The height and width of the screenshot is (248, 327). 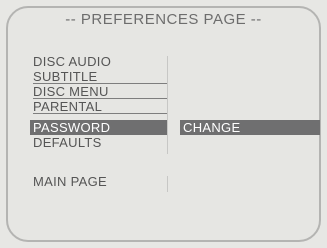 What do you see at coordinates (99, 61) in the screenshot?
I see `menu-item-disc-audio: DISC AUDIO` at bounding box center [99, 61].